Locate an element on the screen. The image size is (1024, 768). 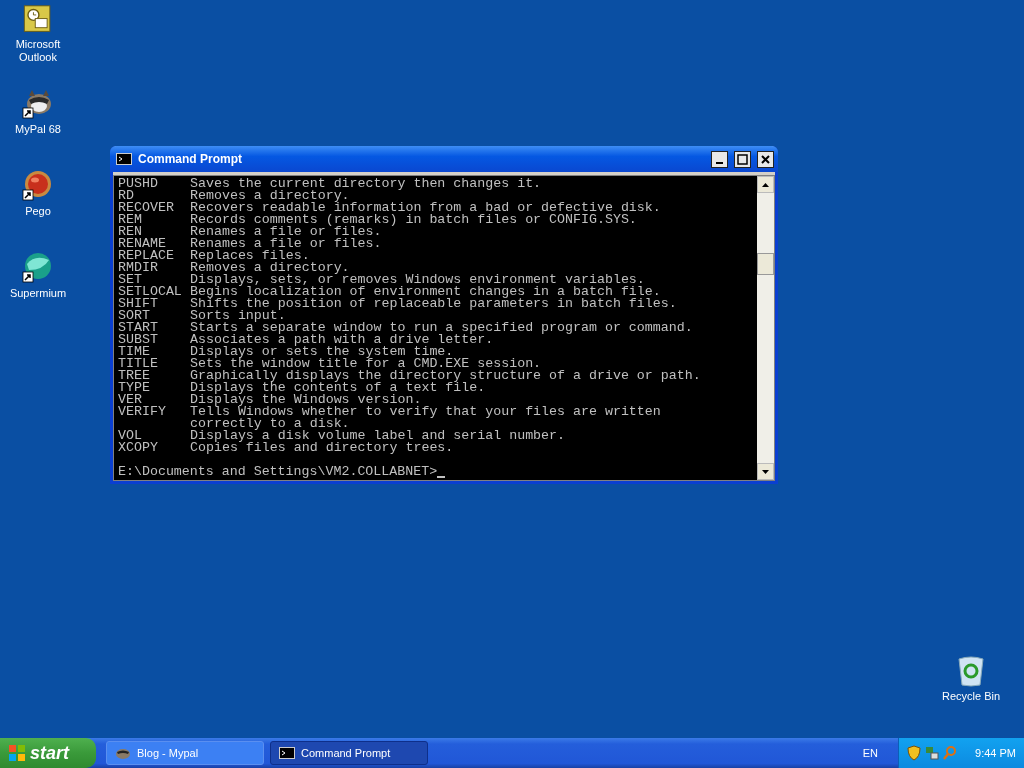
up-arrow-icon is located at coordinates (765, 184).